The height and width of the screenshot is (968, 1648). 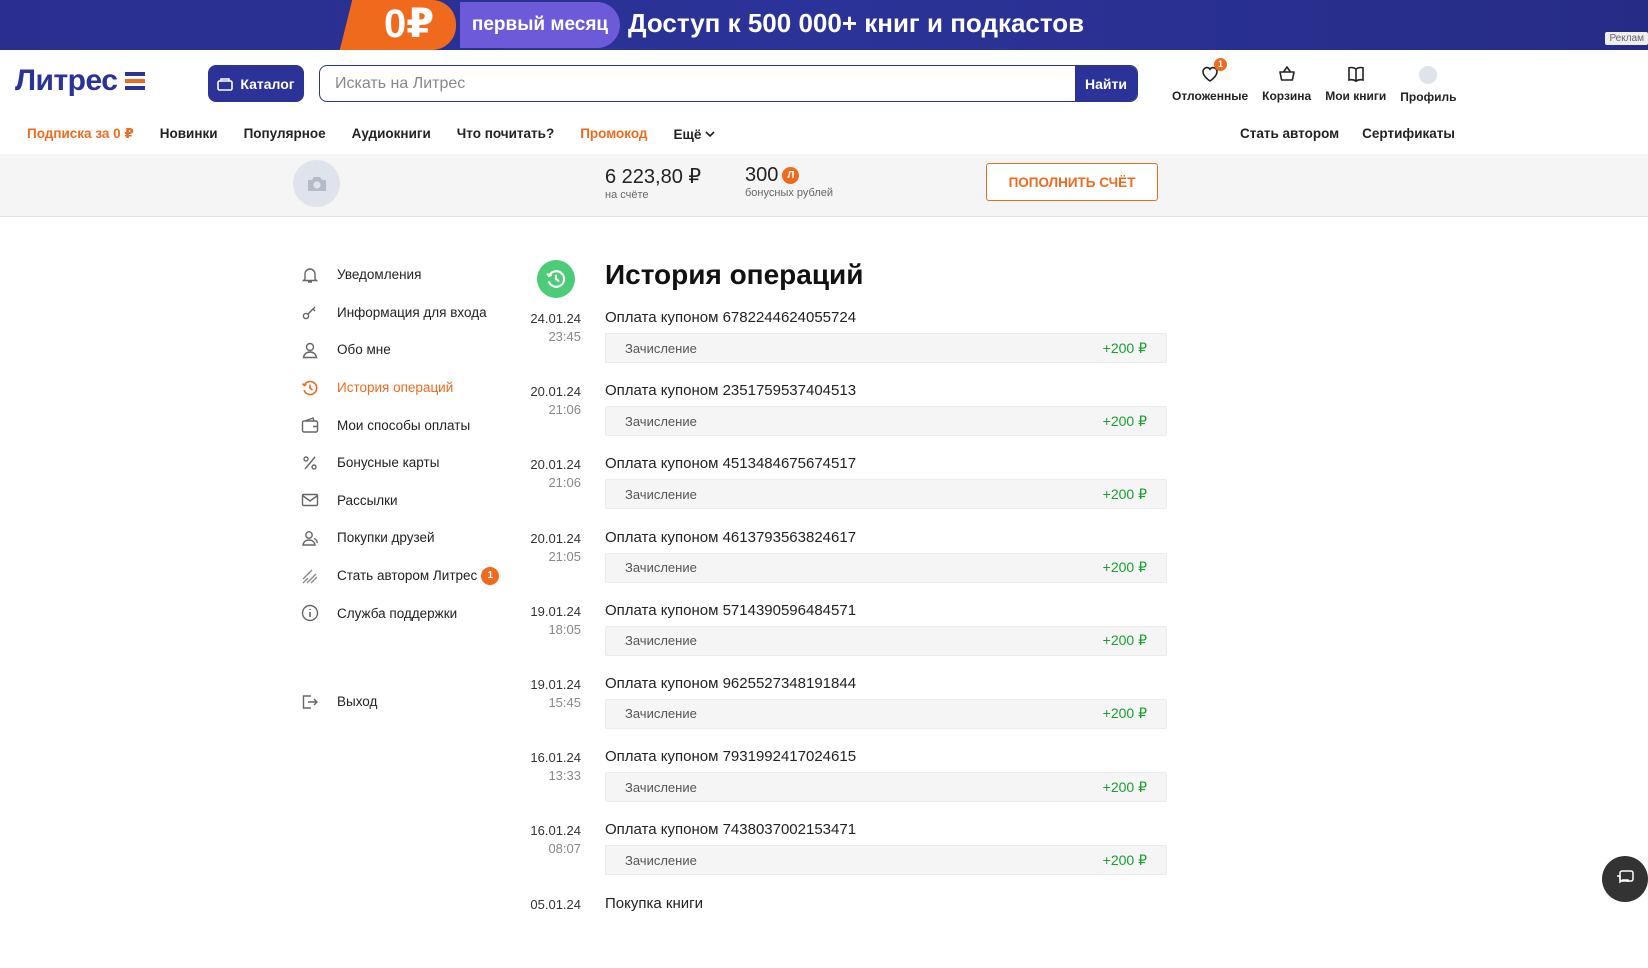 I want to click on menu-become-author: Стать автором, so click(x=1289, y=133).